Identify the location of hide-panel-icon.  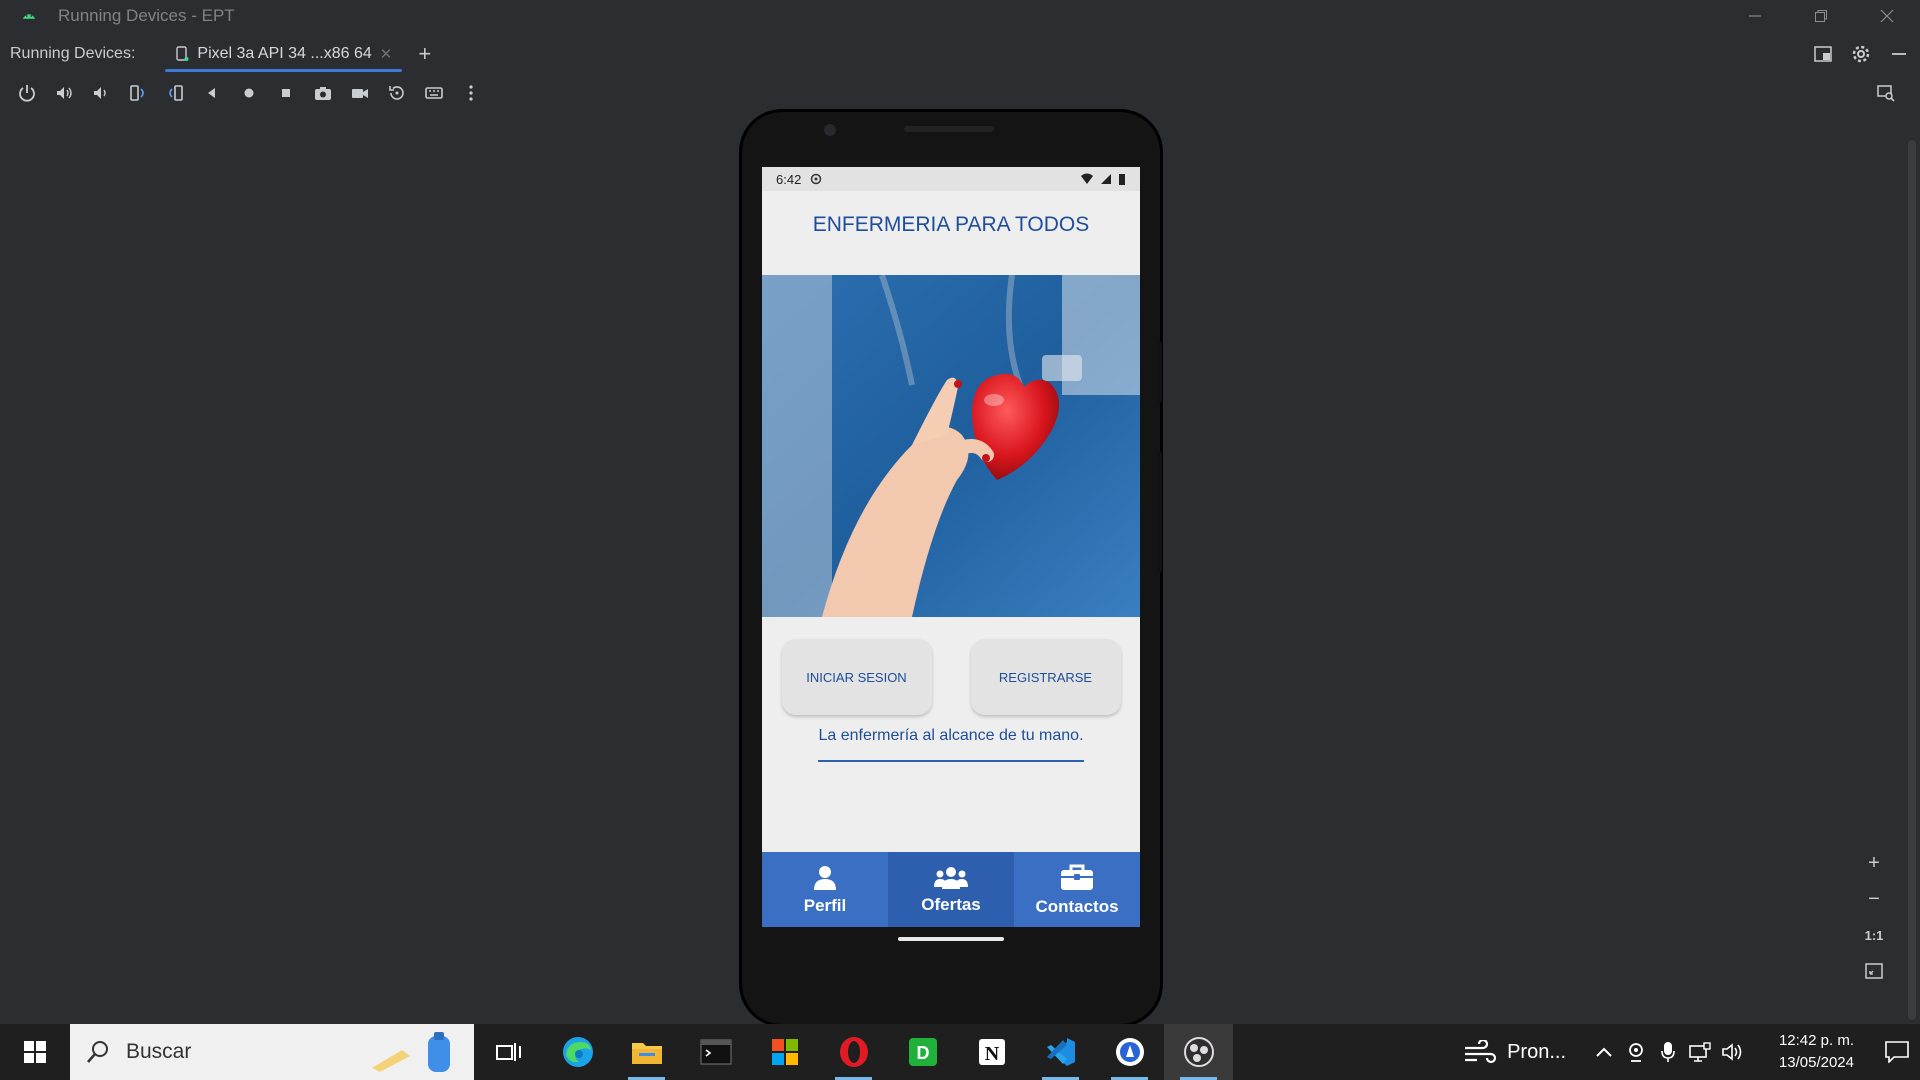
(1899, 54).